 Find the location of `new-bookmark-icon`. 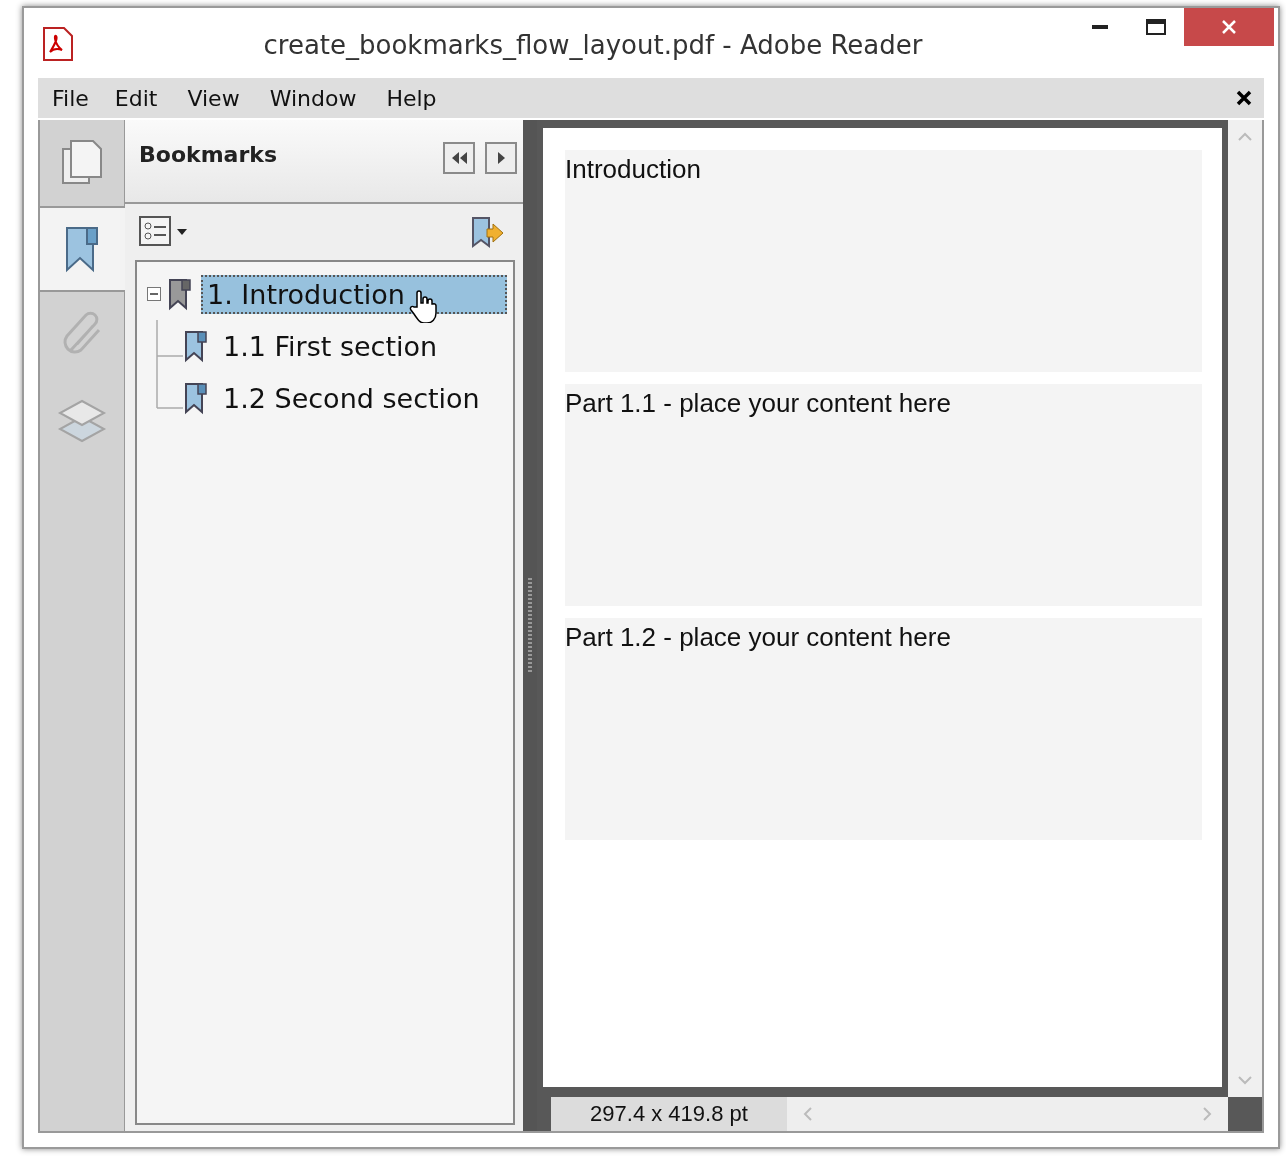

new-bookmark-icon is located at coordinates (487, 232).